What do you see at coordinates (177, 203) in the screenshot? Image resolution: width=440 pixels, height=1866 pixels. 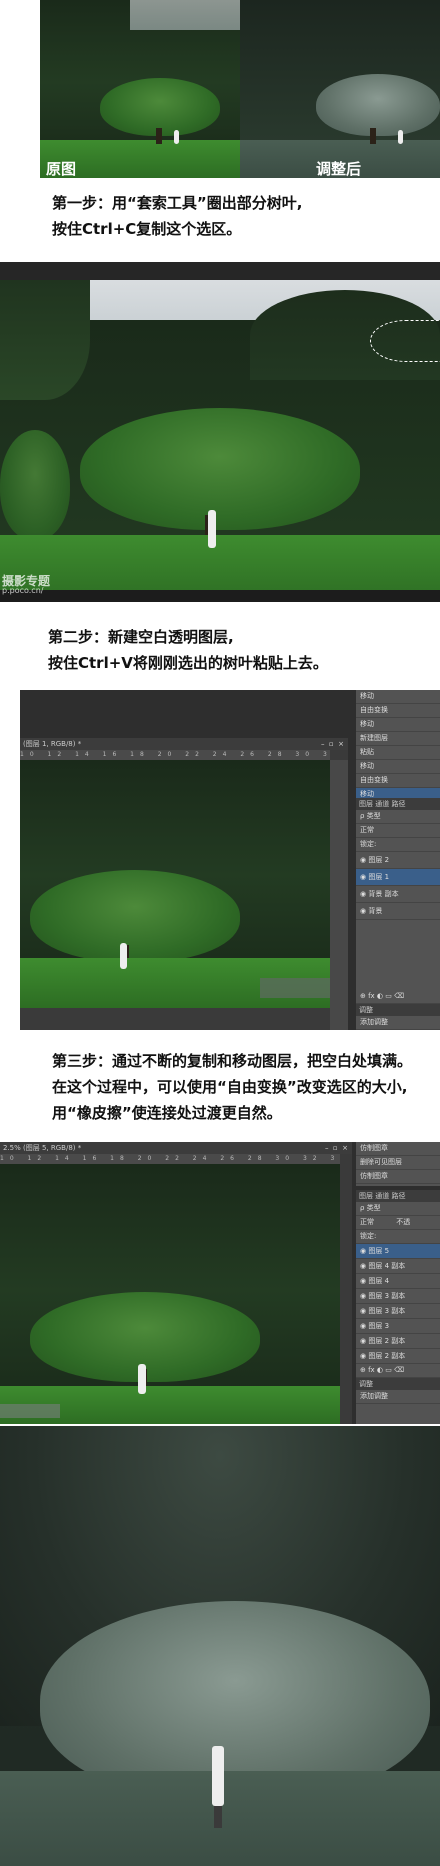 I see `step1-line1: 第一步：用“套索工具”圈出部分树叶,` at bounding box center [177, 203].